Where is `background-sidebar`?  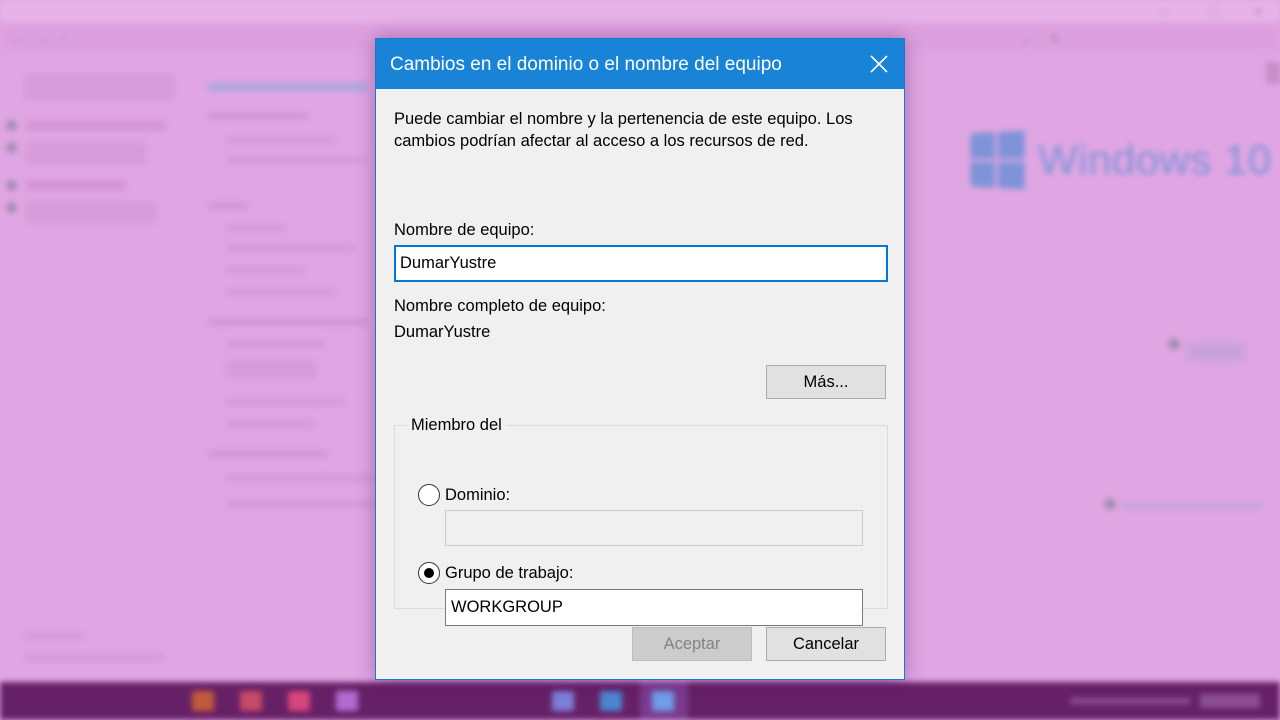 background-sidebar is located at coordinates (95, 360).